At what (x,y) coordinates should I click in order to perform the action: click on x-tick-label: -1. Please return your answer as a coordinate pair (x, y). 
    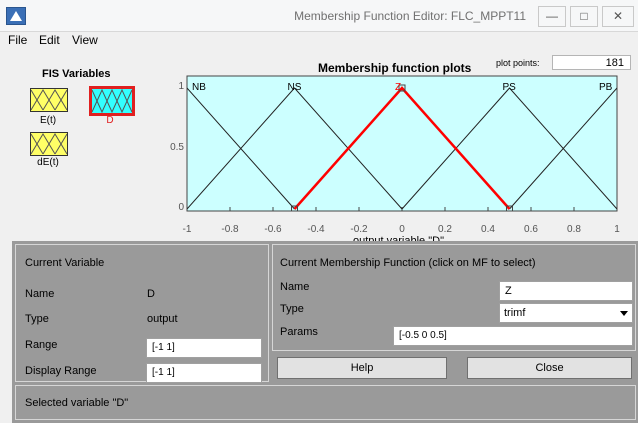
    Looking at the image, I should click on (187, 229).